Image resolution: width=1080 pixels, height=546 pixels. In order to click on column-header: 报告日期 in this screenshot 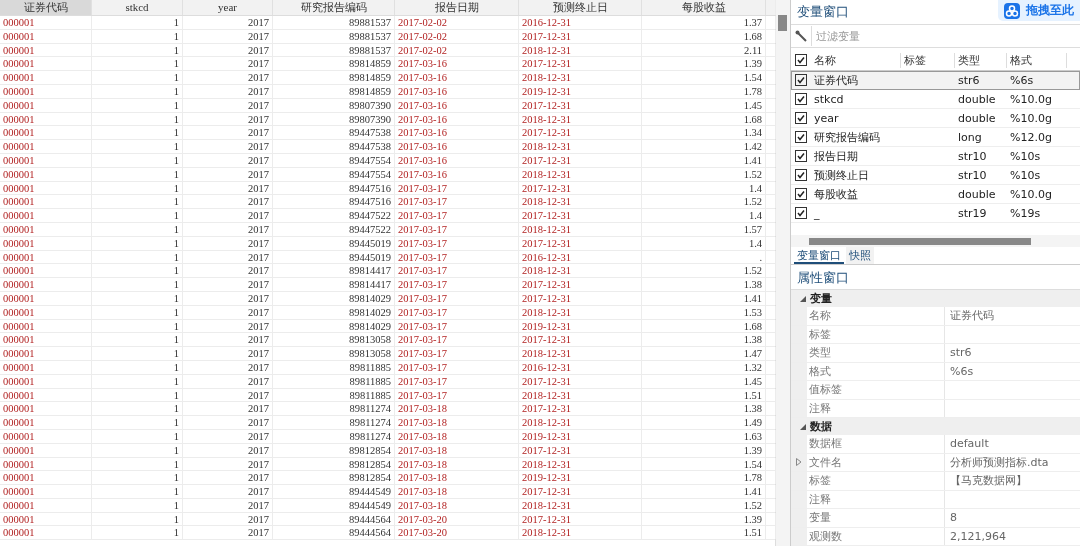, I will do `click(457, 7)`.